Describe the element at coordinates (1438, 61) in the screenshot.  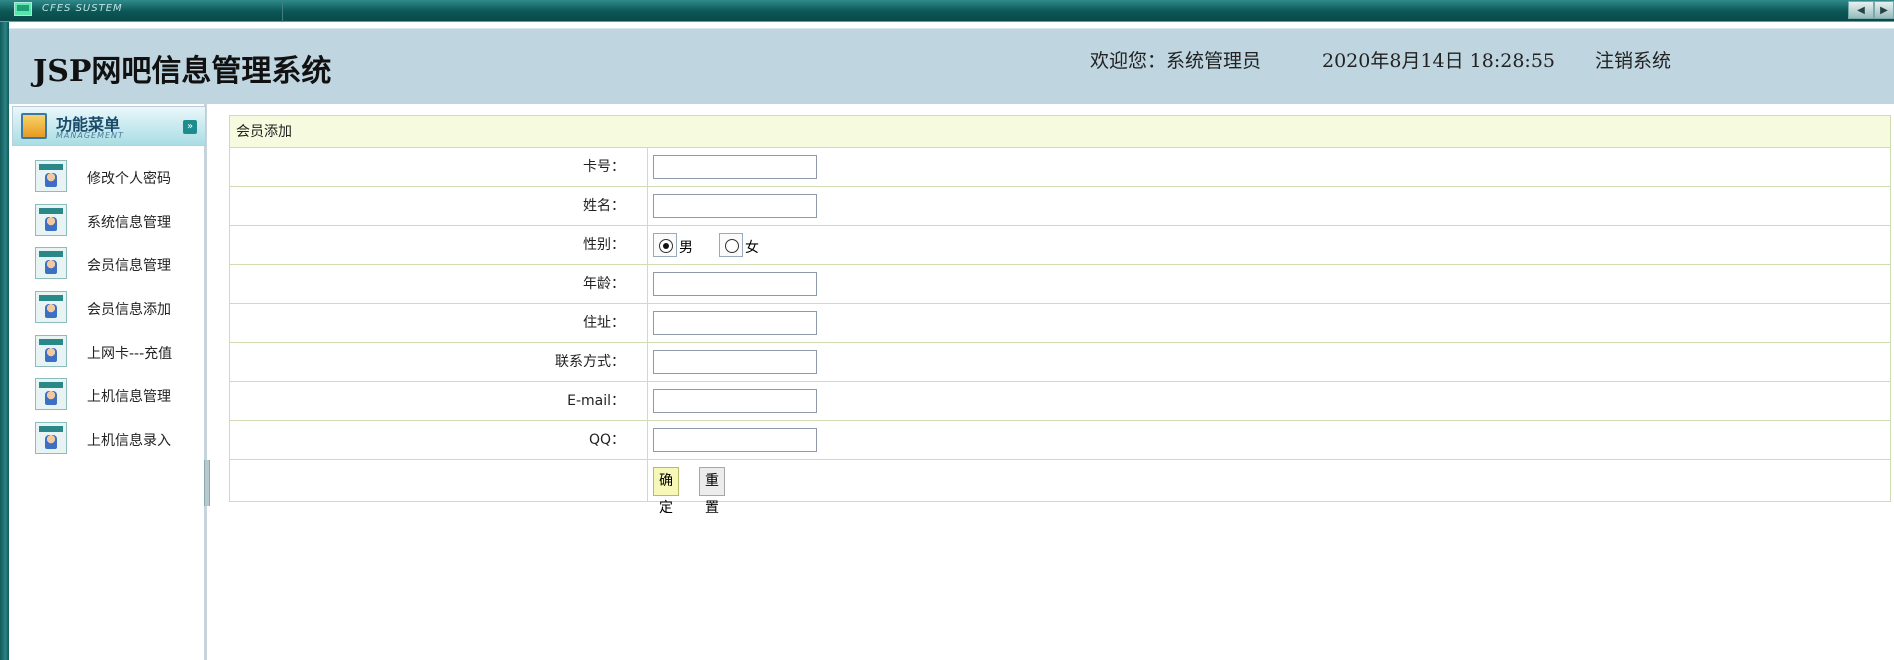
I see `current-datetime: 2020年8月14日 18:28:55` at that location.